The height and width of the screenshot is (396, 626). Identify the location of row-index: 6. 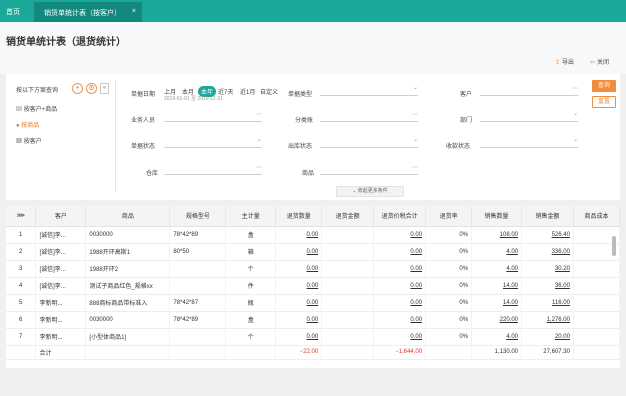
(21, 320).